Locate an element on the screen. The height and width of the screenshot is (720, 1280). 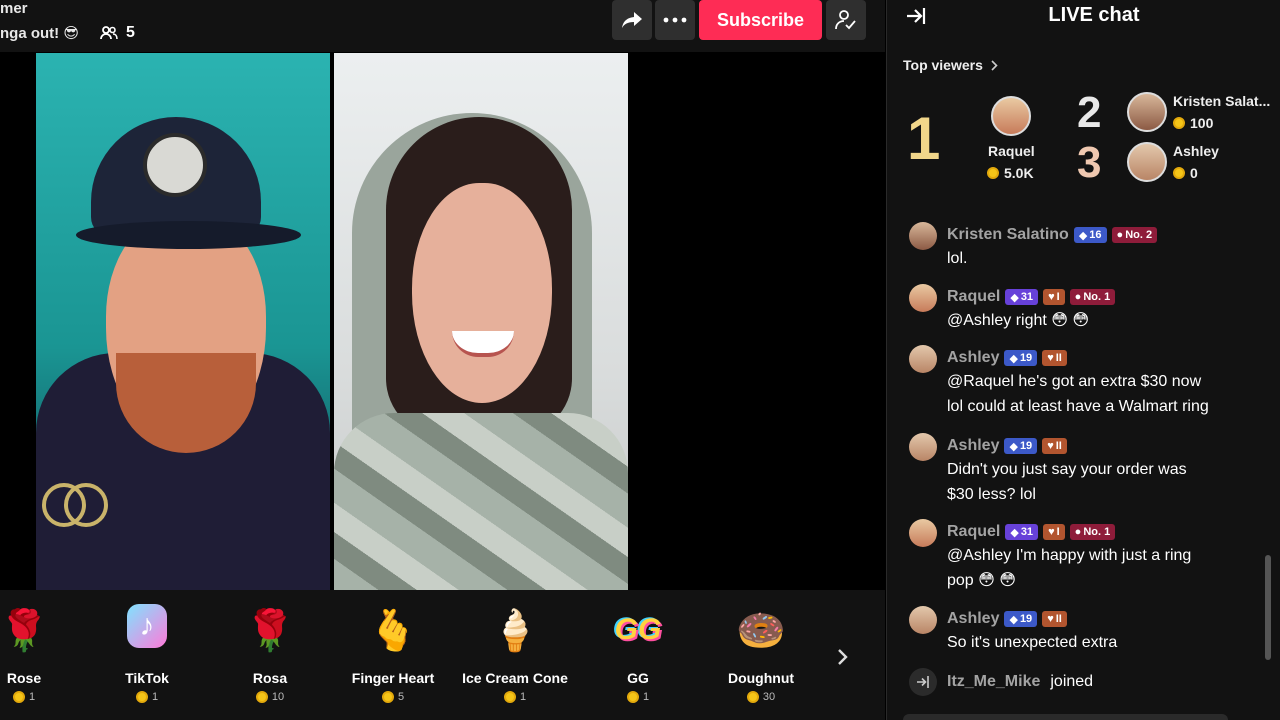
top-viewer-coins: 100 is located at coordinates (1202, 123).